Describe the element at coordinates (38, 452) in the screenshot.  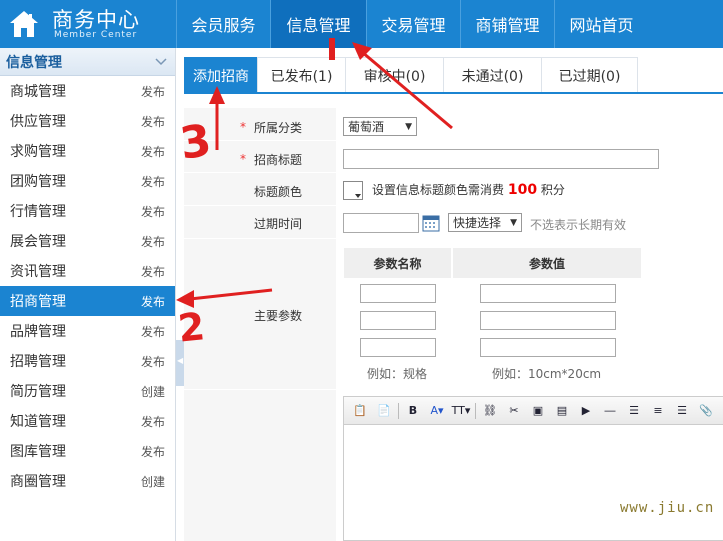
I see `sidebar-item-label: 图库管理` at that location.